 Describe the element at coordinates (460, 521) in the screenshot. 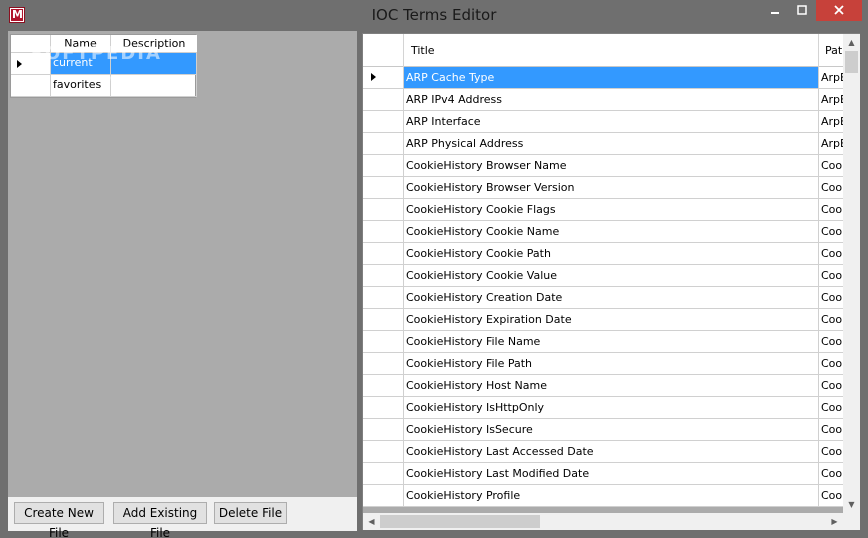

I see `horizontal-scroll-thumb` at that location.